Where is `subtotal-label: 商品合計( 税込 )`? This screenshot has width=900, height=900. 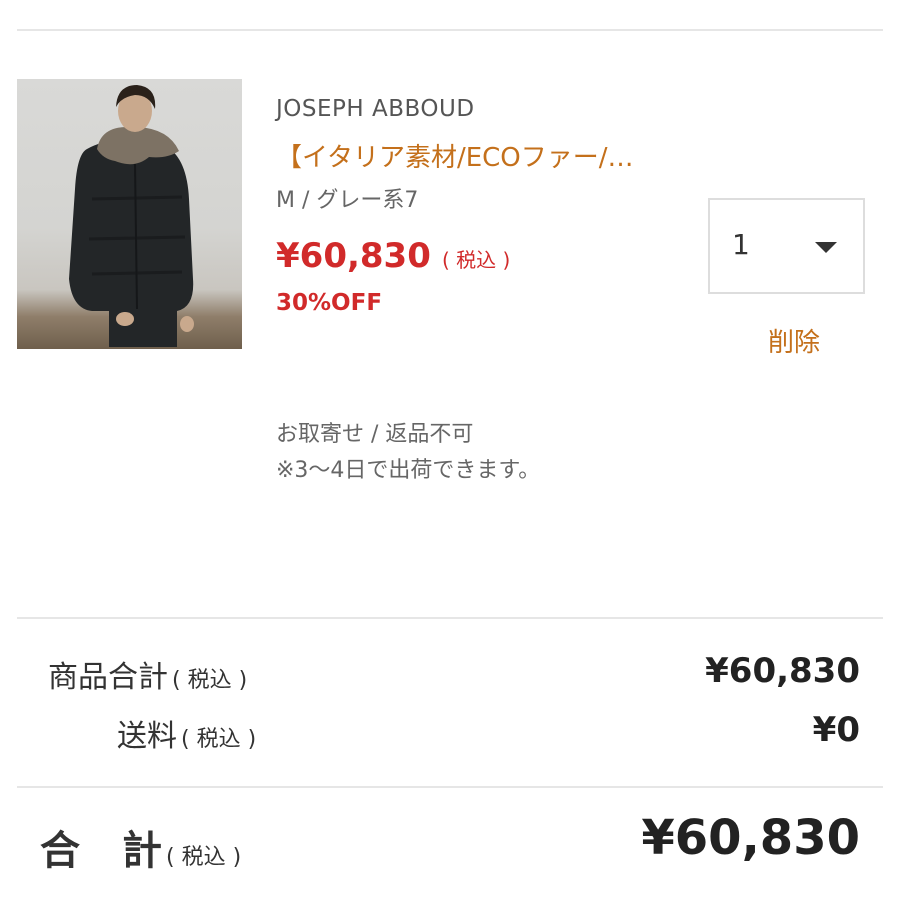
subtotal-label: 商品合計( 税込 ) is located at coordinates (147, 674).